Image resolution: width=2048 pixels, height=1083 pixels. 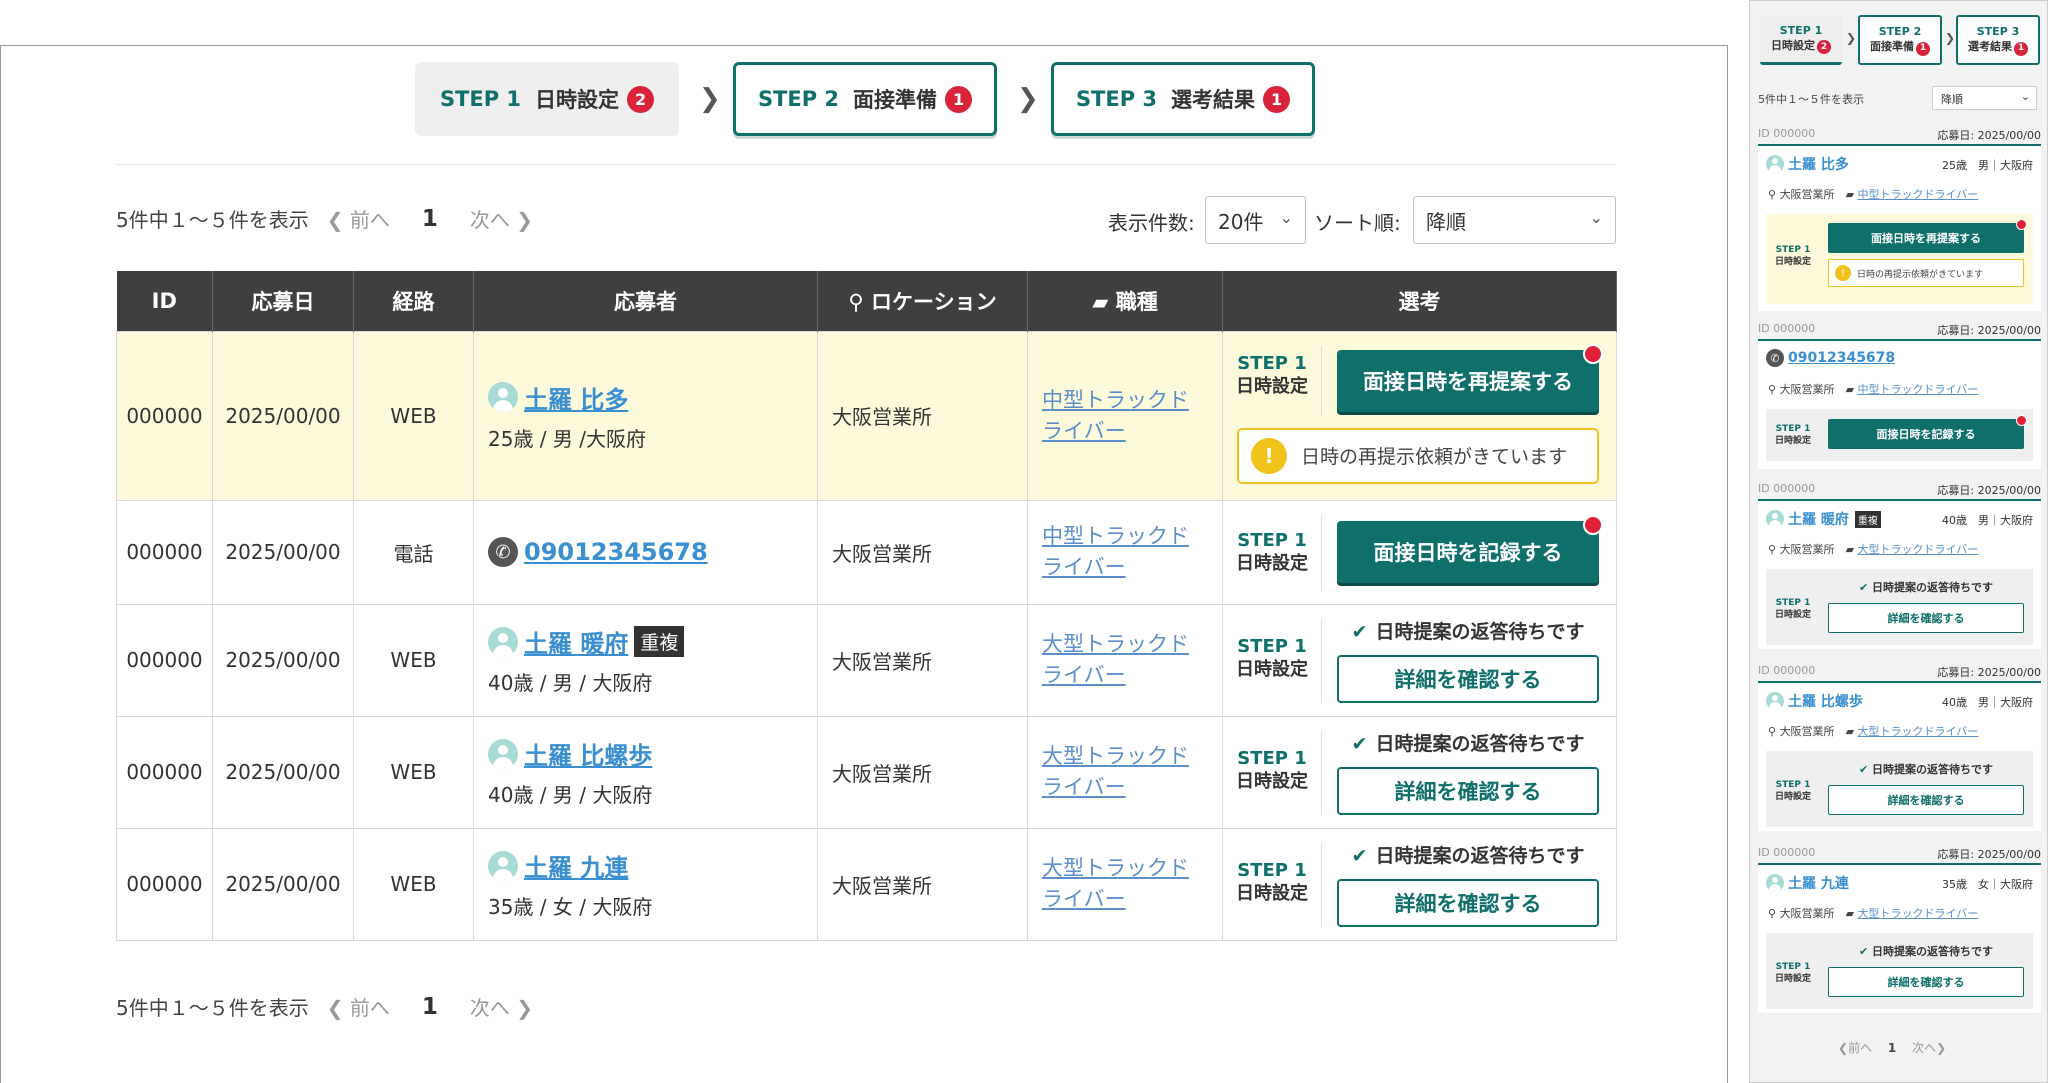 I want to click on cell-job: 中型トラックド ライバー, so click(x=1125, y=415).